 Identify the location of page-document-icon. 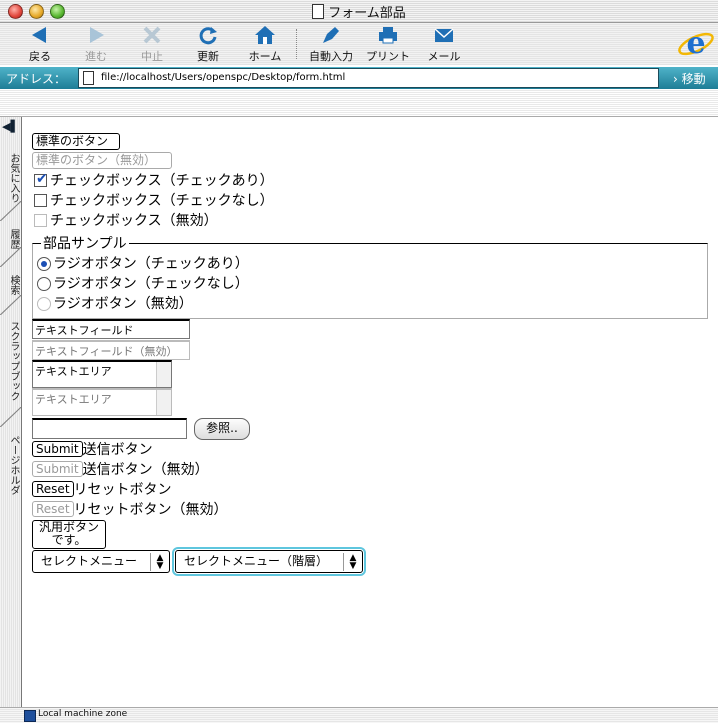
(88, 78).